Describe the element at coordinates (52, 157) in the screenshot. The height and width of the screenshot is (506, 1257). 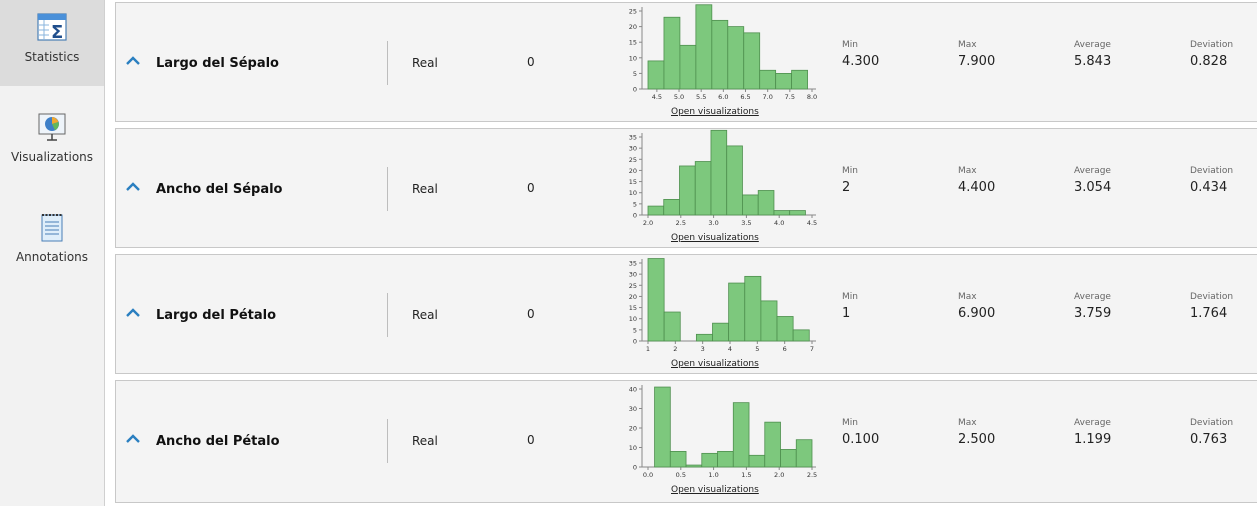
I see `sidebar-item-label: Visualizations` at that location.